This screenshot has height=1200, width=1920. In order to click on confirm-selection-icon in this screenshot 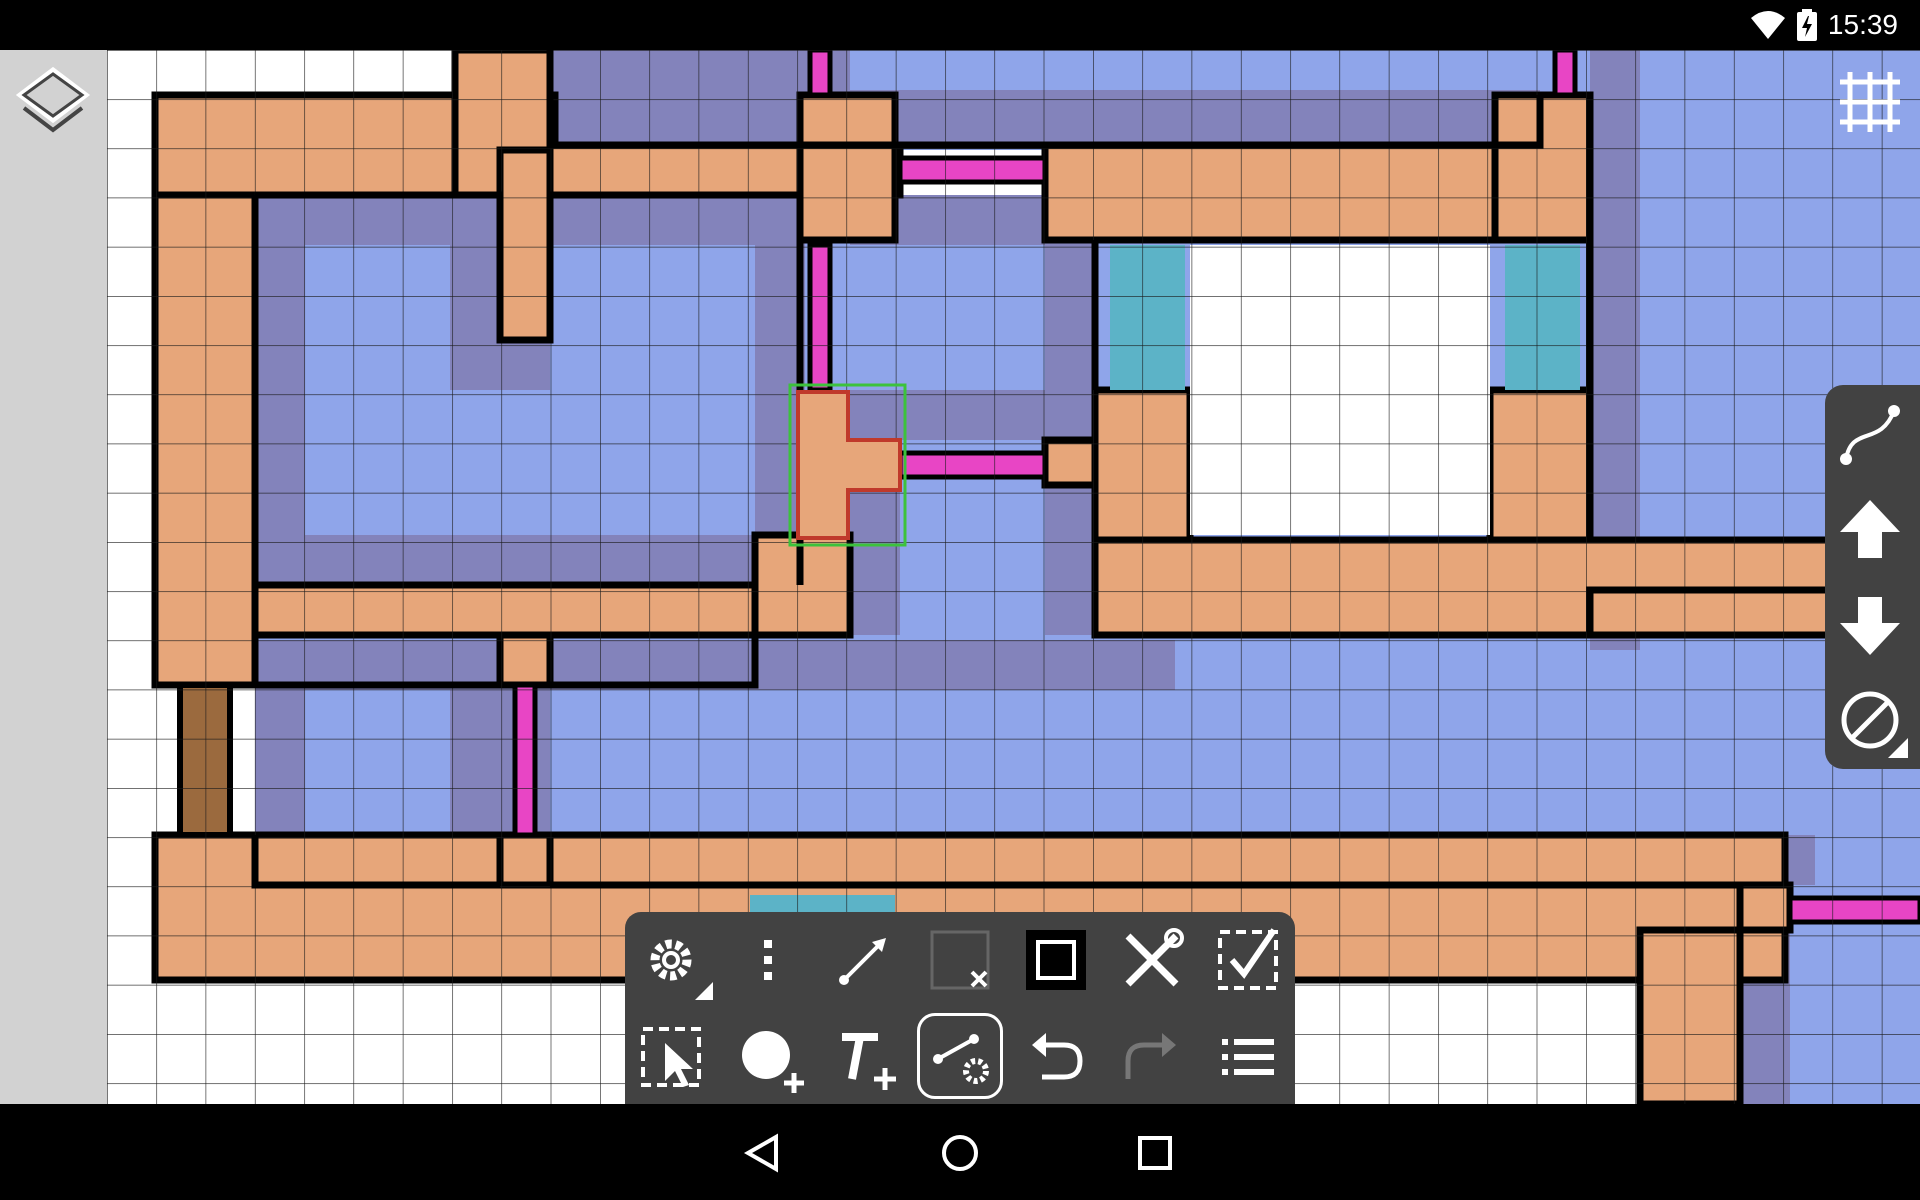, I will do `click(1248, 959)`.